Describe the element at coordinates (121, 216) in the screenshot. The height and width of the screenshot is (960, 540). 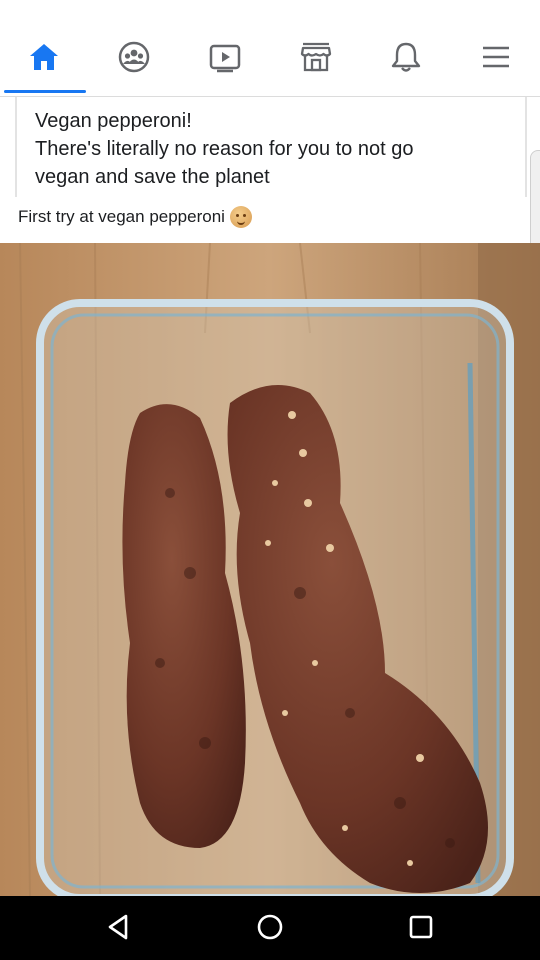
I see `caption-text: First try at vegan pepperoni` at that location.